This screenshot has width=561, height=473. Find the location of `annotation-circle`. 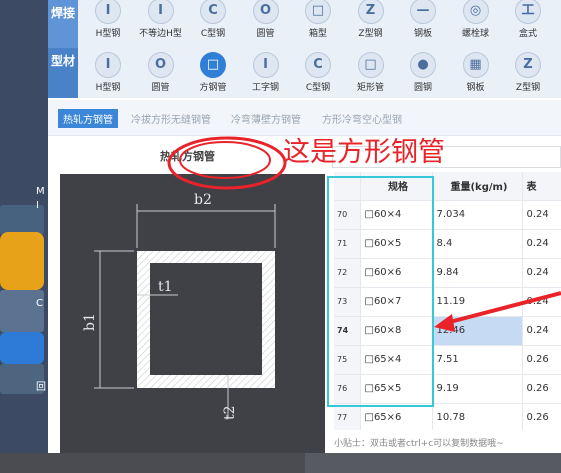

annotation-circle is located at coordinates (227, 163).